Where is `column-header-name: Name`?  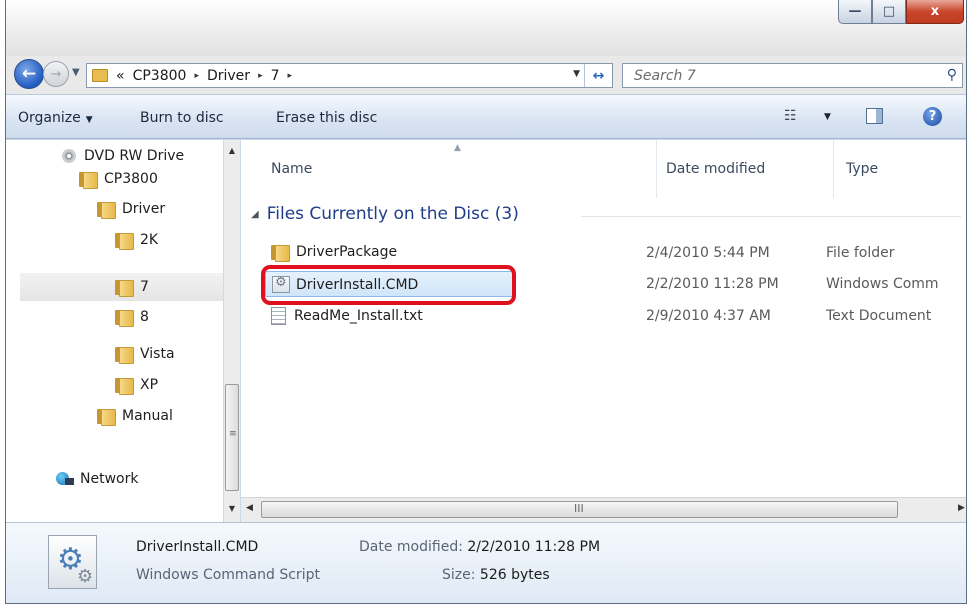
column-header-name: Name is located at coordinates (291, 169).